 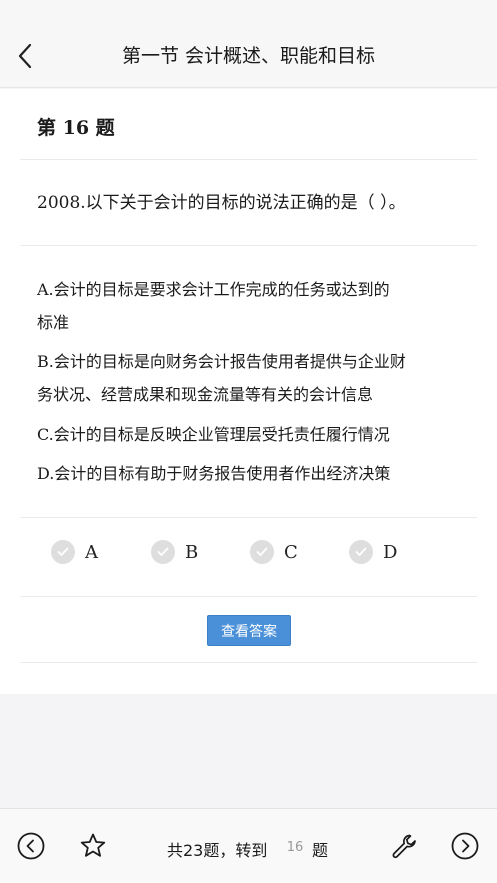 I want to click on star-icon, so click(x=93, y=845).